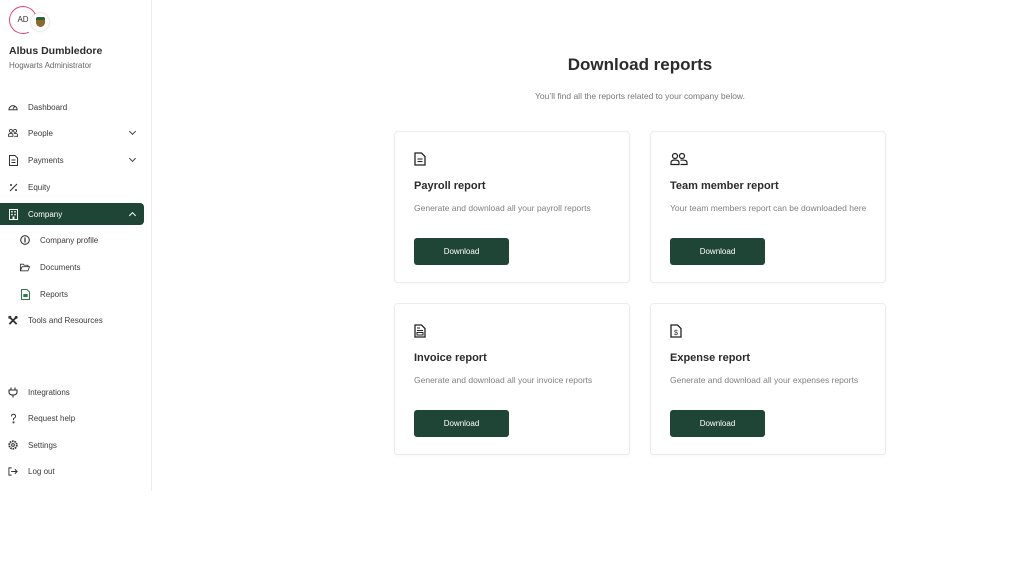 This screenshot has width=1024, height=576. Describe the element at coordinates (724, 186) in the screenshot. I see `card-title: Team member report` at that location.